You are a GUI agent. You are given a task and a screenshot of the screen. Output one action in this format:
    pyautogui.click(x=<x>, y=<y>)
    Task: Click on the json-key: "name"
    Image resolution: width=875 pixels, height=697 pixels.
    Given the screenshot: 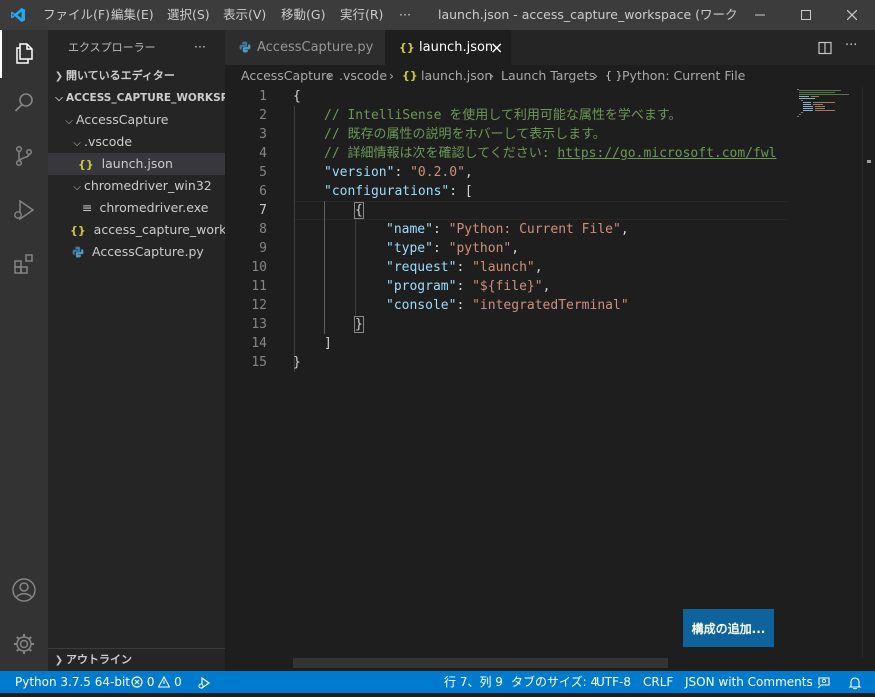 What is the action you would take?
    pyautogui.click(x=409, y=229)
    